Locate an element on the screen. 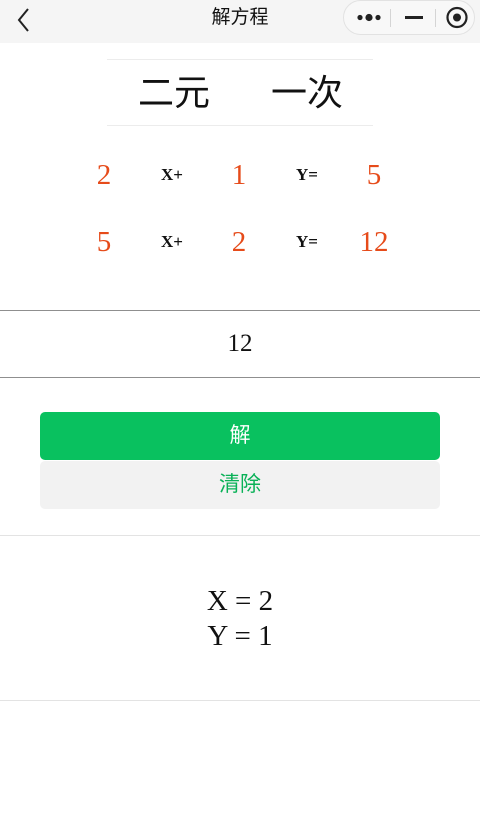  clear-button: 清除 is located at coordinates (240, 485).